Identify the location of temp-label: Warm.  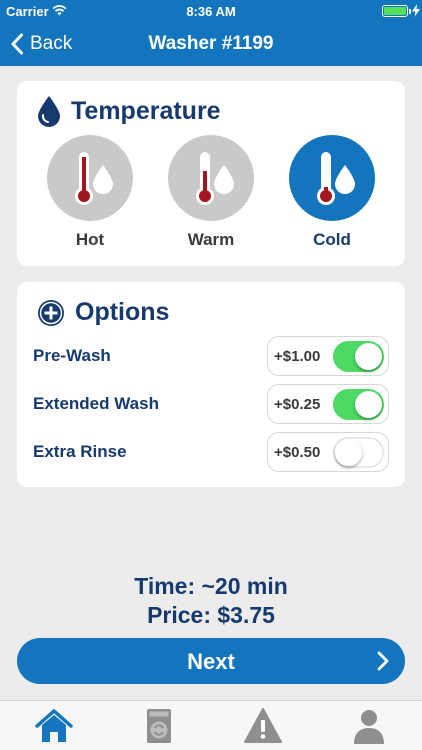
(211, 239).